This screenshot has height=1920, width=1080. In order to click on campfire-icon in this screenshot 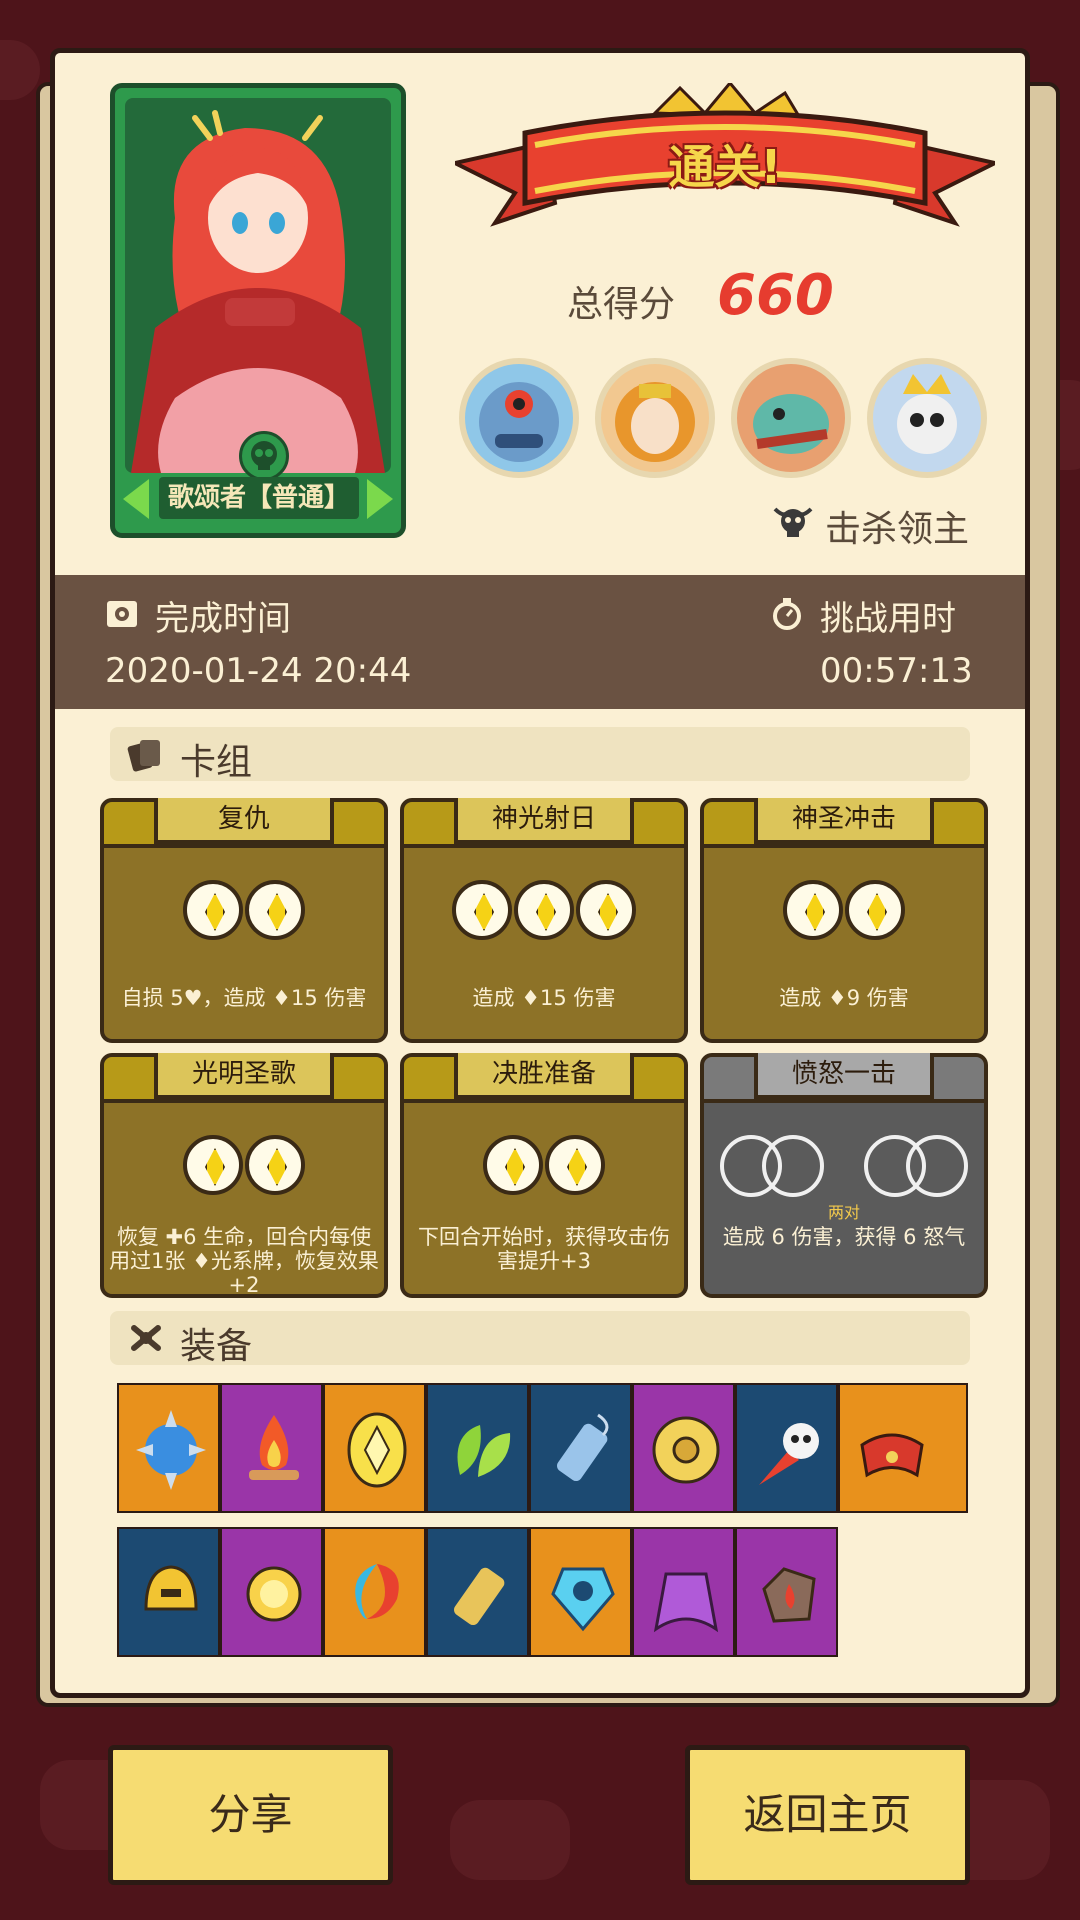, I will do `click(274, 1447)`.